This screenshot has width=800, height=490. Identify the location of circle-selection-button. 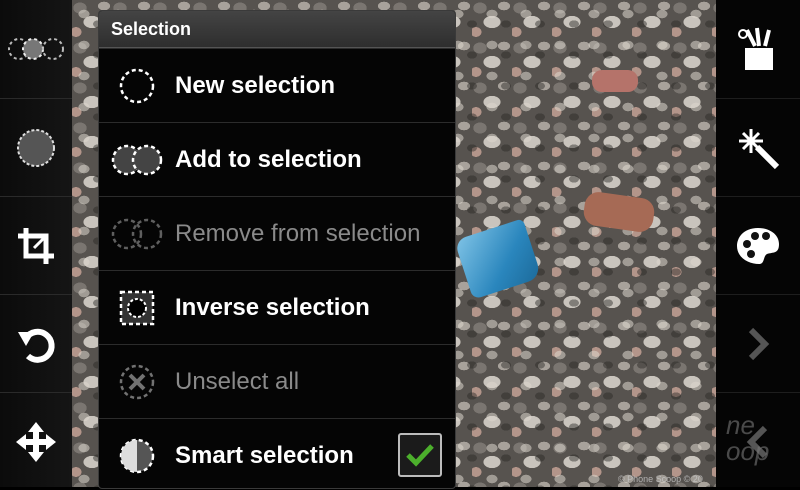
(36, 147).